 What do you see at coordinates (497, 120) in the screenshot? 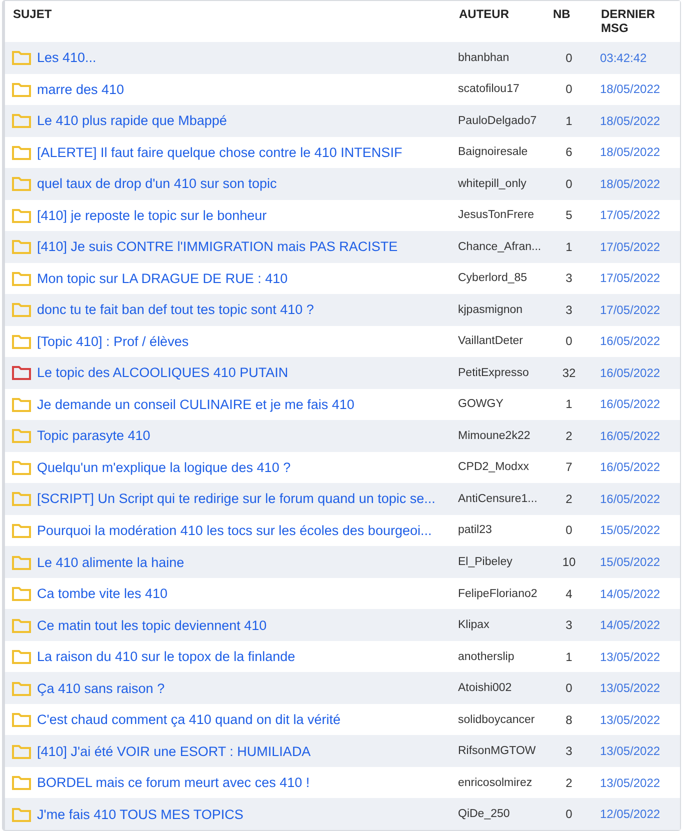
I see `author-name: PauloDelgado7` at bounding box center [497, 120].